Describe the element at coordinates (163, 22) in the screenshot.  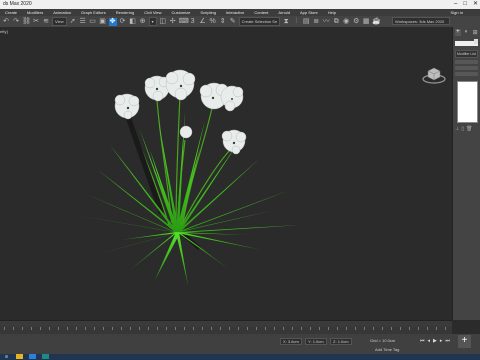
I see `pivot-center-icon: ◫` at that location.